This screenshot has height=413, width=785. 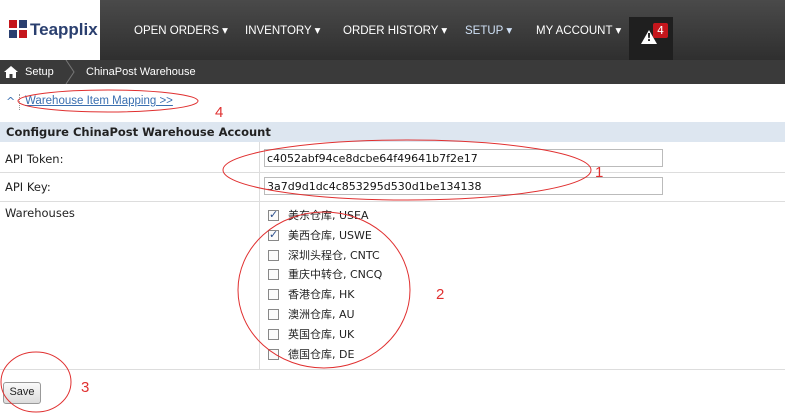 I want to click on annotation-number-2: 2, so click(x=440, y=294).